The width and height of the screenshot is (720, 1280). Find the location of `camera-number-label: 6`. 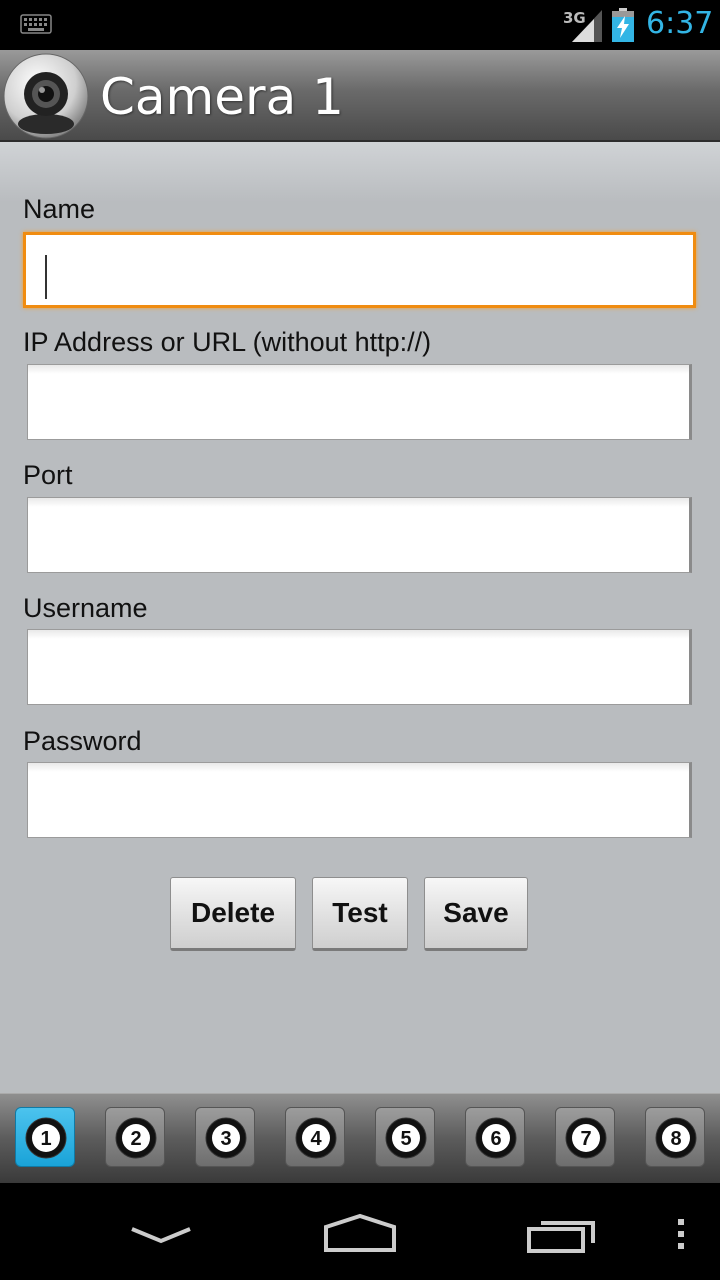

camera-number-label: 6 is located at coordinates (495, 1139).